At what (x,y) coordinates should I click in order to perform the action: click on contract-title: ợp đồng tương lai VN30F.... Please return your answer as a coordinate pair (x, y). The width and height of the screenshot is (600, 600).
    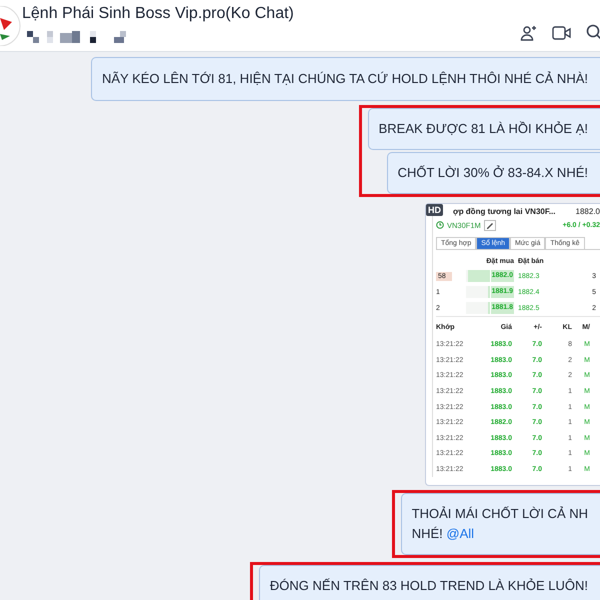
    Looking at the image, I should click on (504, 211).